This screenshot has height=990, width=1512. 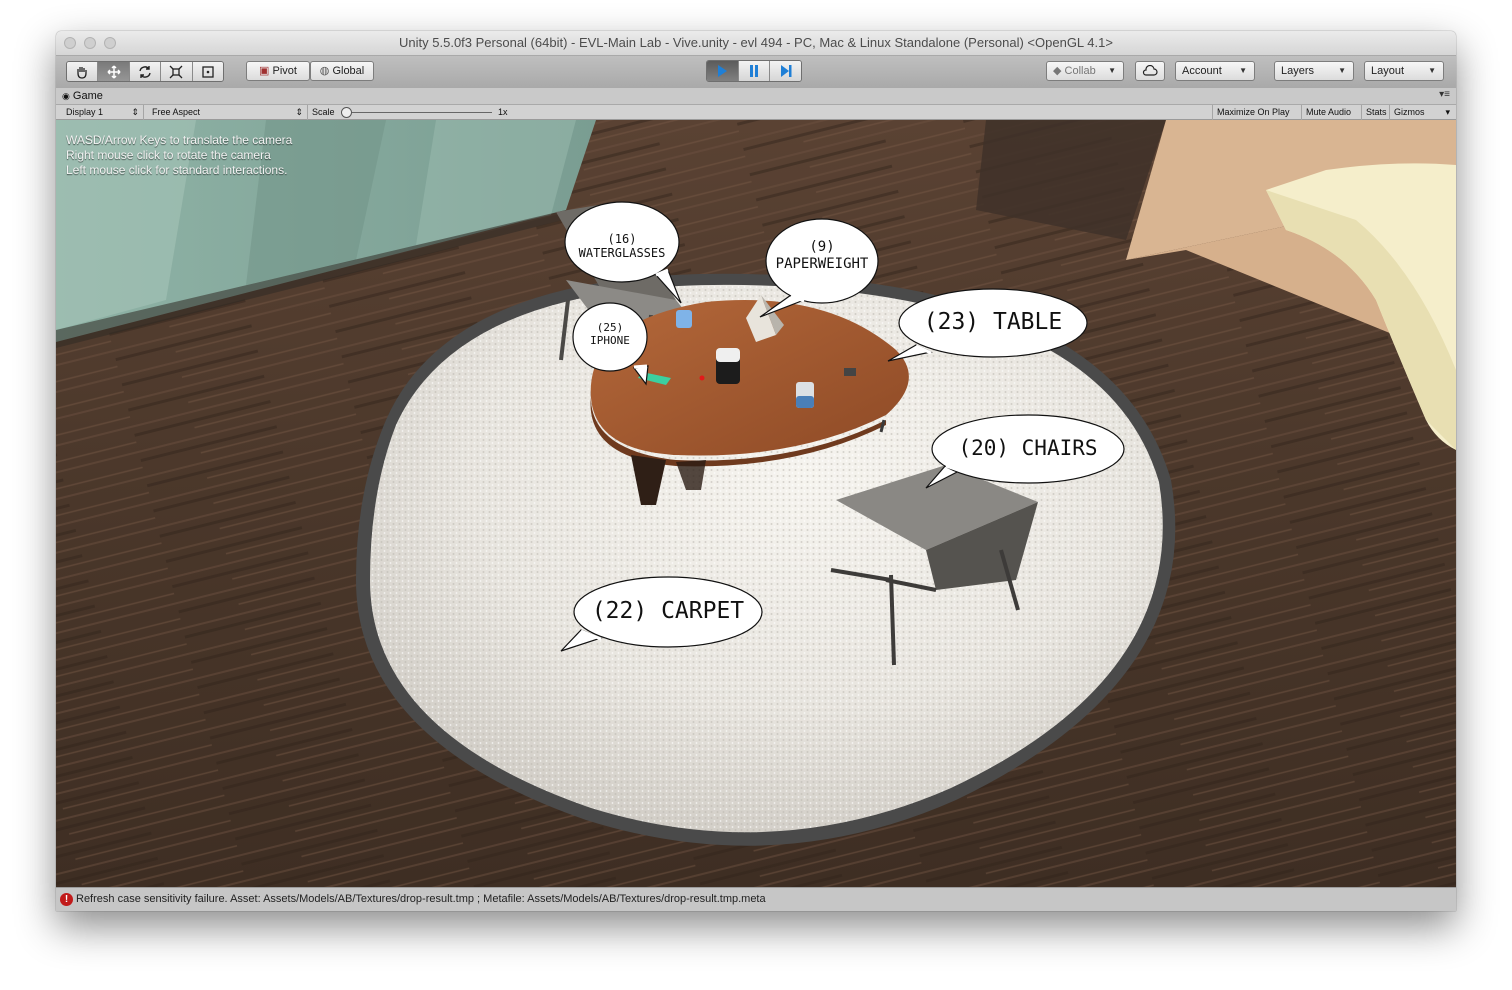 I want to click on display-label: Display 1, so click(x=85, y=112).